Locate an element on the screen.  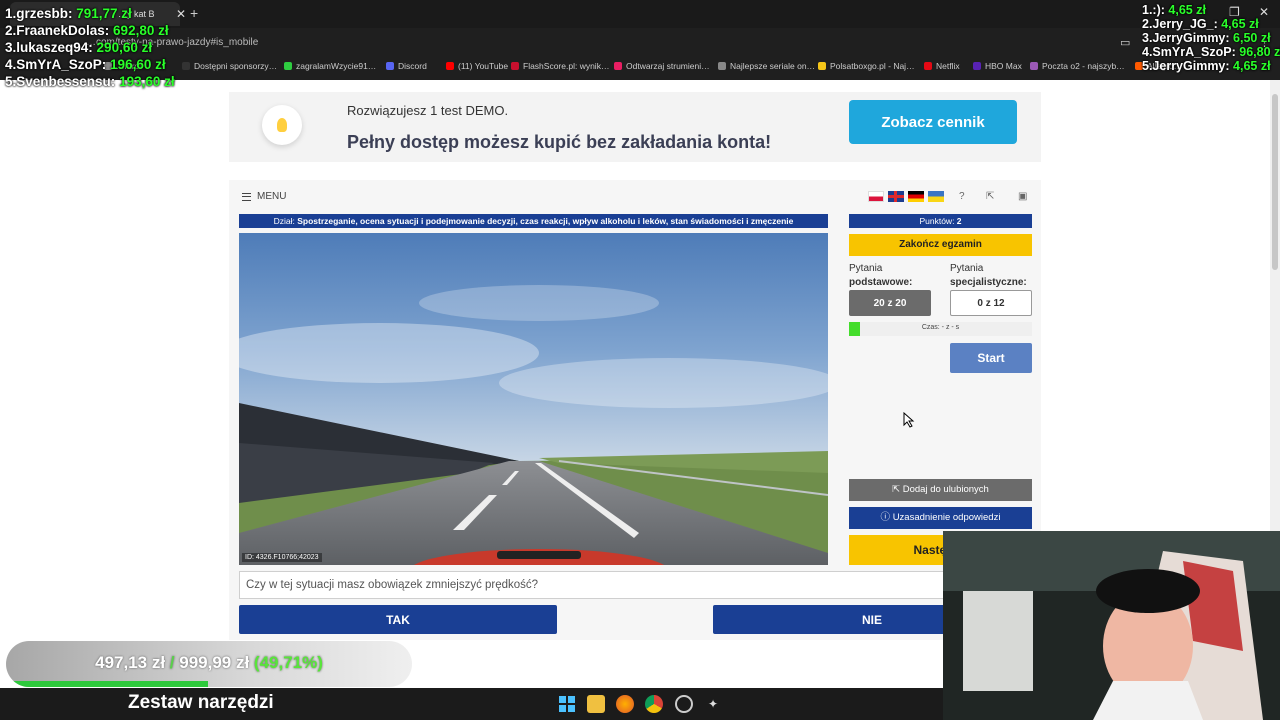
donor-amount: 290,60 zł is located at coordinates (124, 47).